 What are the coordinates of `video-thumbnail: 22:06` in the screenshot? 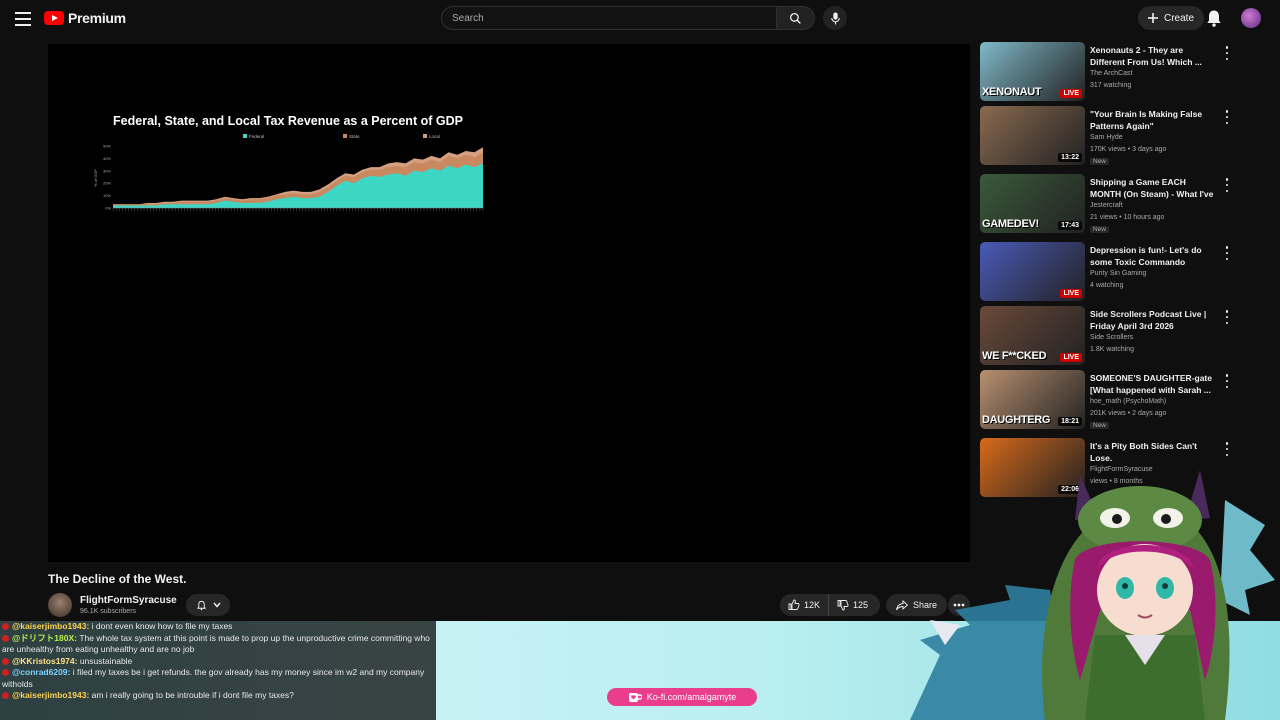 It's located at (1032, 467).